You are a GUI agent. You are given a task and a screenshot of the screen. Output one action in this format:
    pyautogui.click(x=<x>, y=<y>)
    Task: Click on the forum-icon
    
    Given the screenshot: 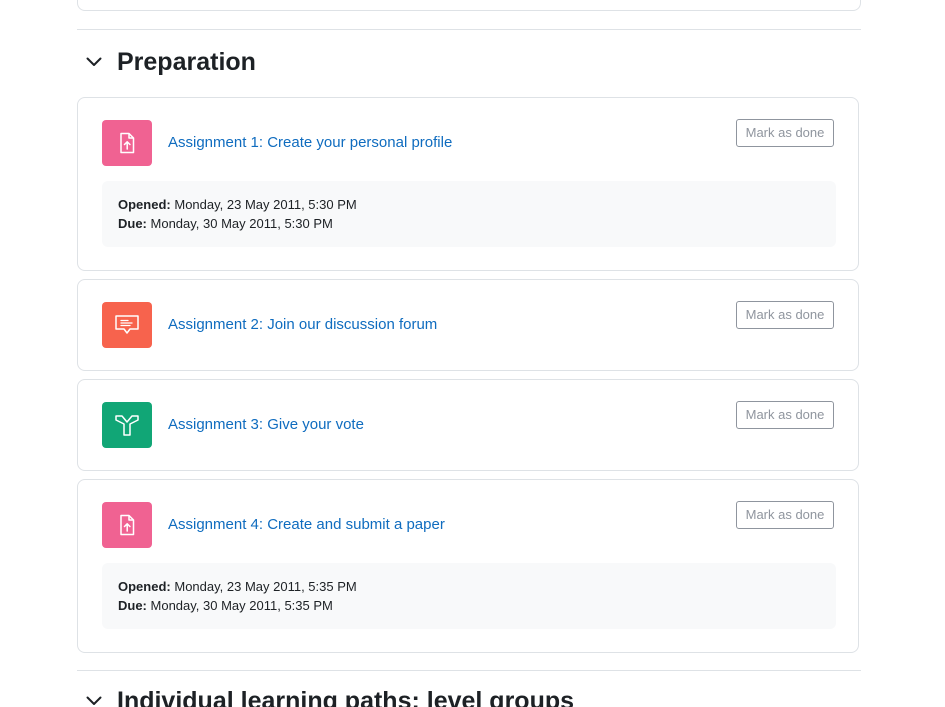 What is the action you would take?
    pyautogui.click(x=127, y=325)
    